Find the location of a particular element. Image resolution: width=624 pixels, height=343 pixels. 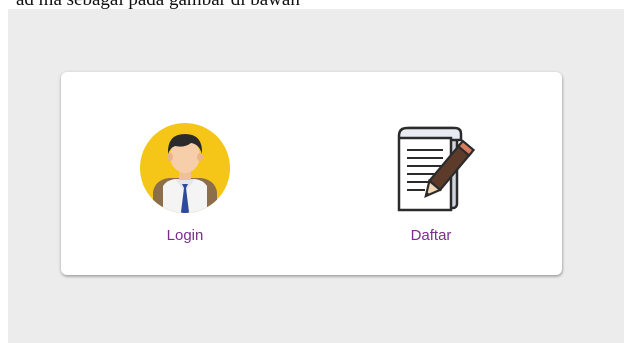

register-button: Daftar is located at coordinates (431, 187).